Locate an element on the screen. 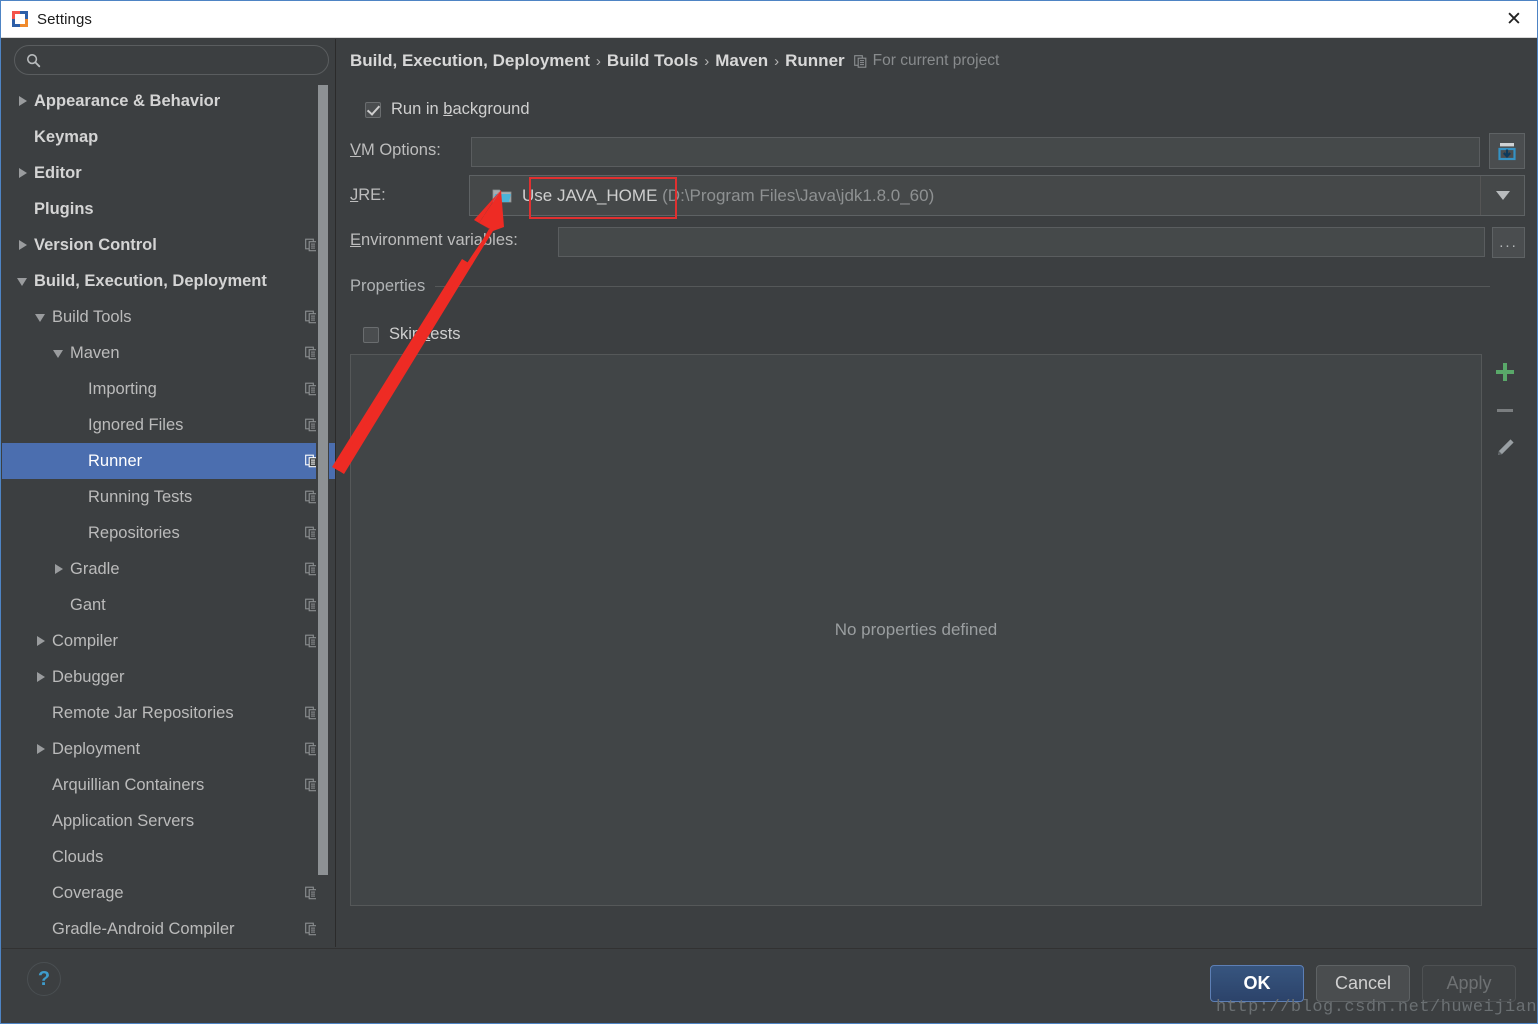 This screenshot has width=1538, height=1024. env-vars-input is located at coordinates (1021, 242).